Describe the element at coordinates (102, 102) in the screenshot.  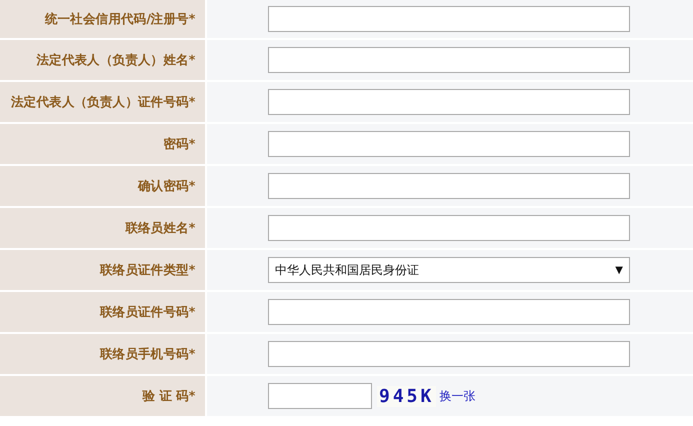
I see `field-label: 法定代表人（负责人）证件号码*` at that location.